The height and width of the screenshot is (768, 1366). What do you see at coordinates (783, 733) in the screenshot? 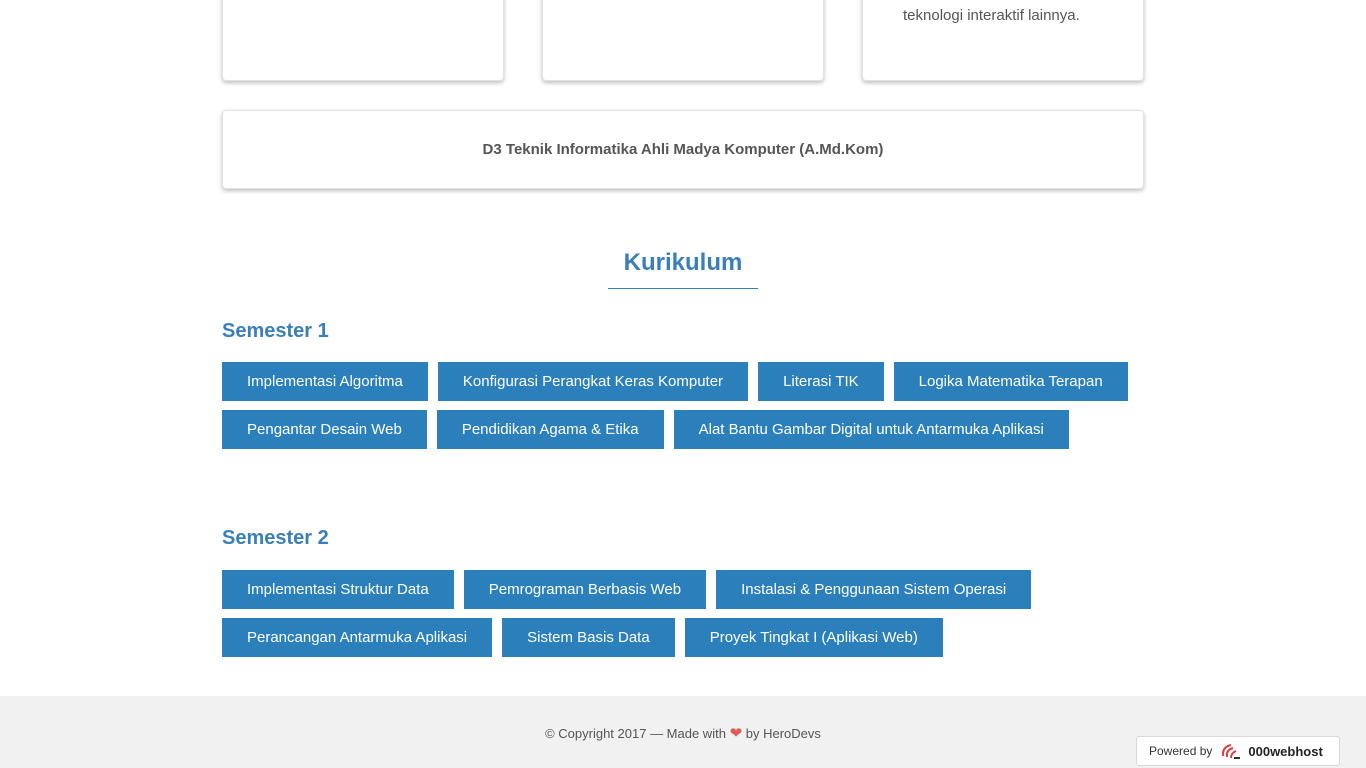
I see `footer-author: by HeroDevs` at bounding box center [783, 733].